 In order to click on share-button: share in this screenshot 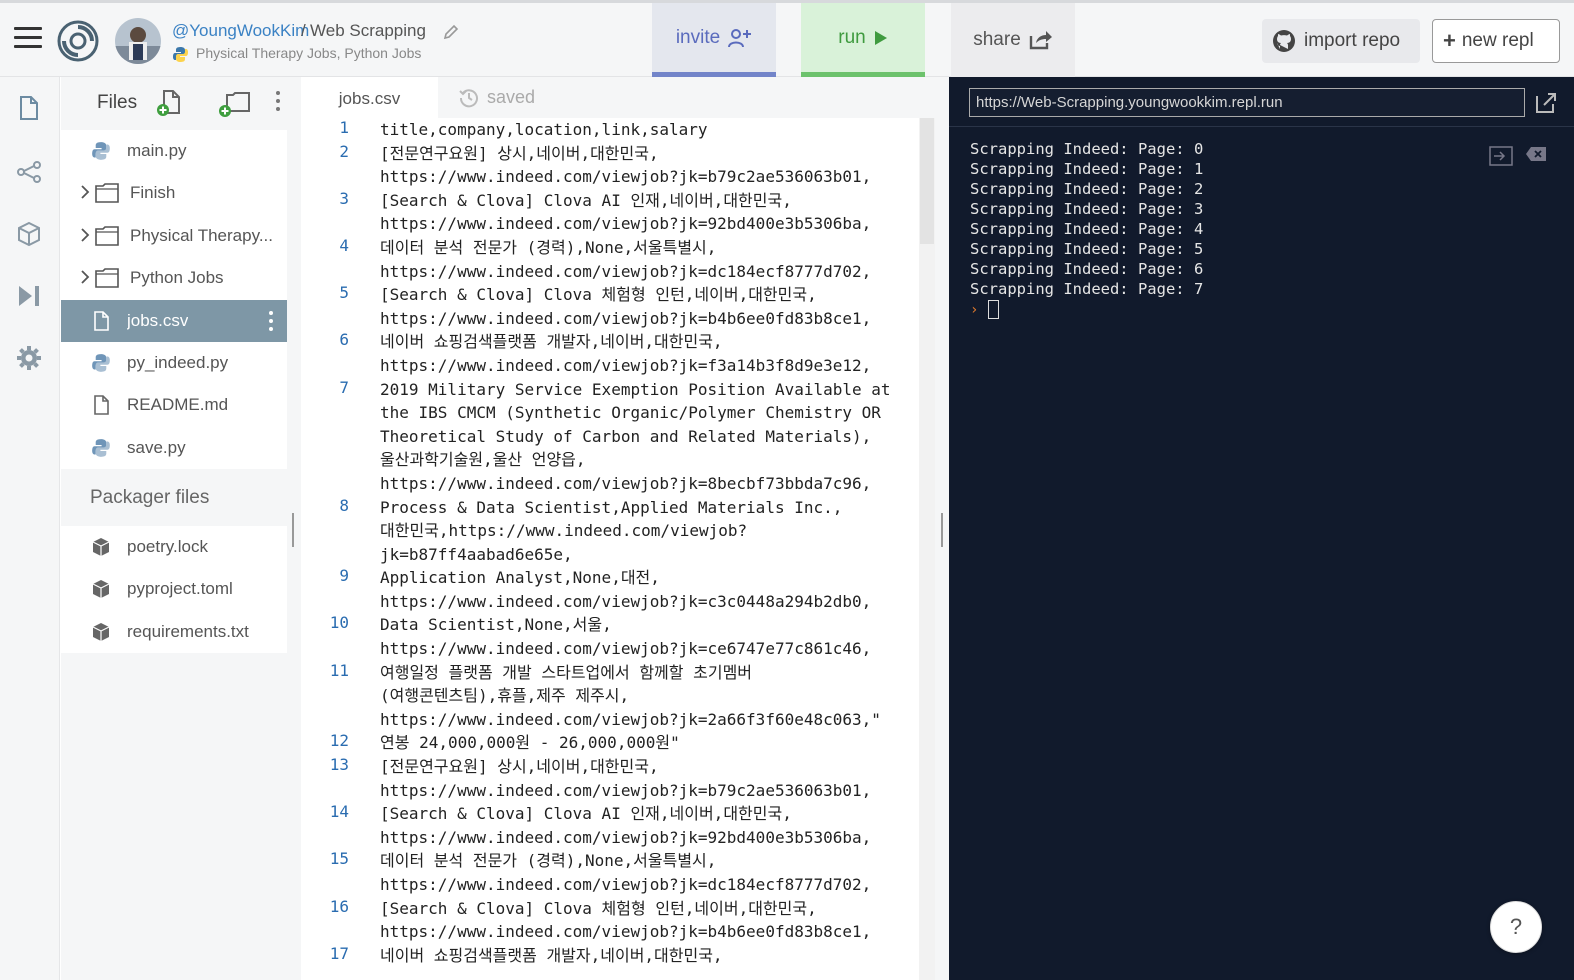, I will do `click(1013, 40)`.